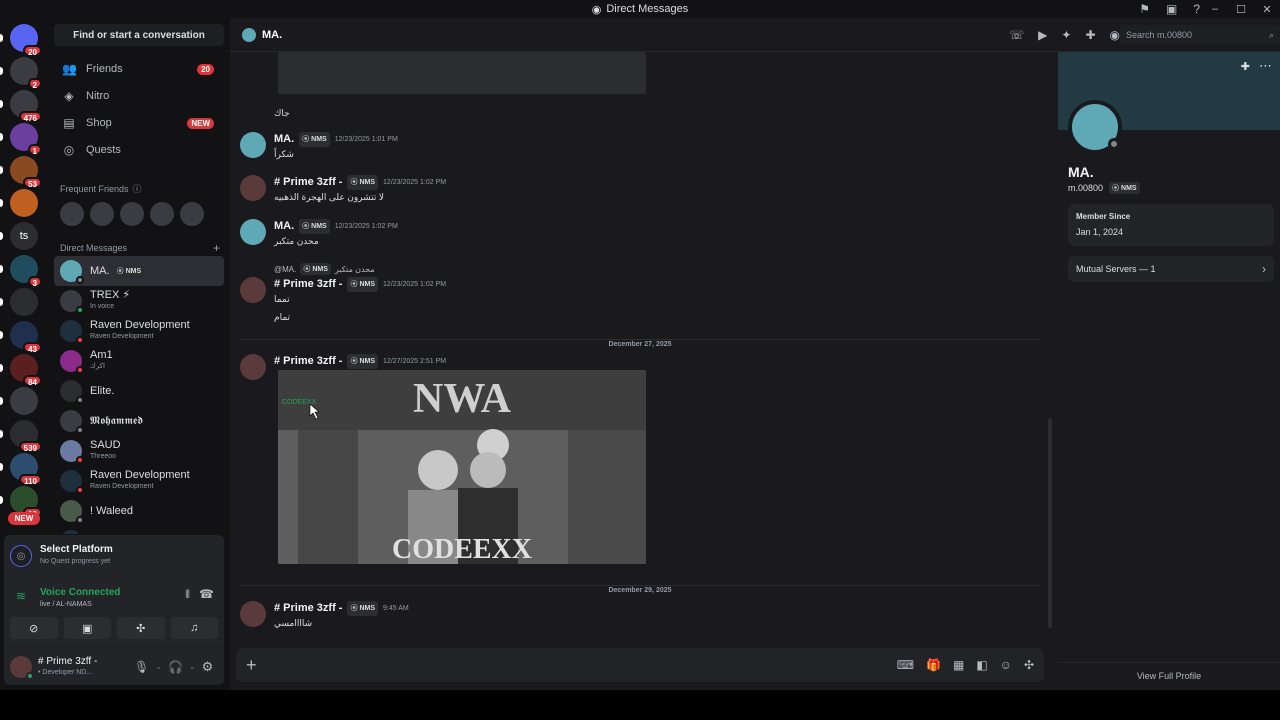  I want to click on find-conversation-button: Find or start a conversation, so click(139, 35).